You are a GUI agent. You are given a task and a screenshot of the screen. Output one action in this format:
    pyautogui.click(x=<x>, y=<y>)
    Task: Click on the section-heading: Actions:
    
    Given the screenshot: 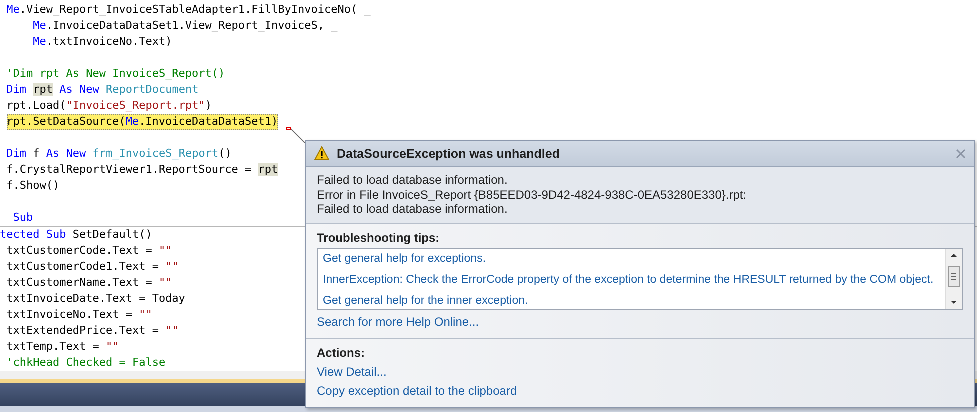 What is the action you would take?
    pyautogui.click(x=341, y=353)
    